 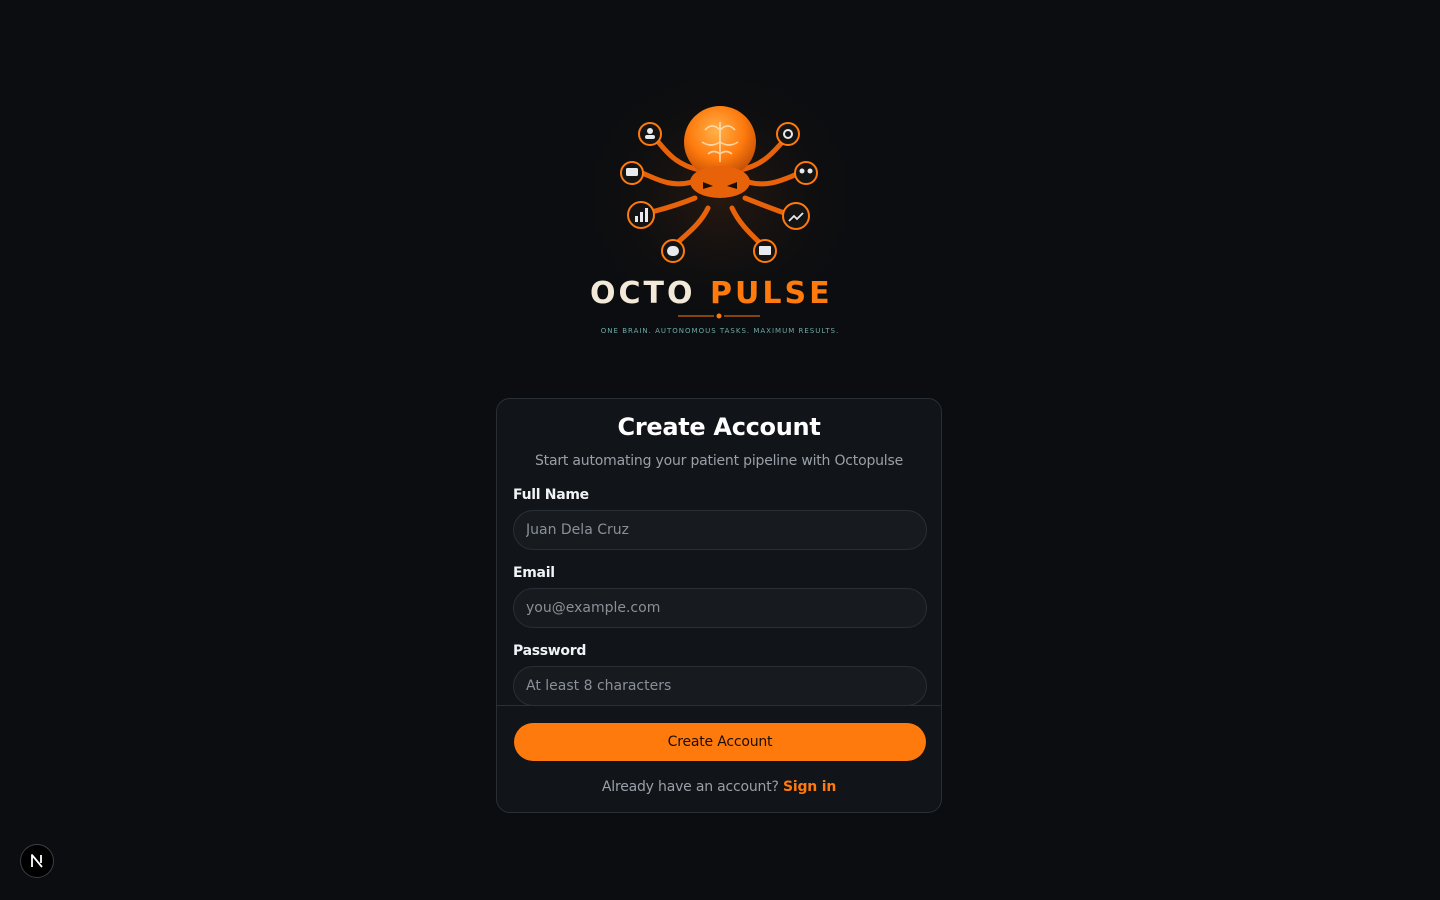 What do you see at coordinates (720, 530) in the screenshot?
I see `full-name-input` at bounding box center [720, 530].